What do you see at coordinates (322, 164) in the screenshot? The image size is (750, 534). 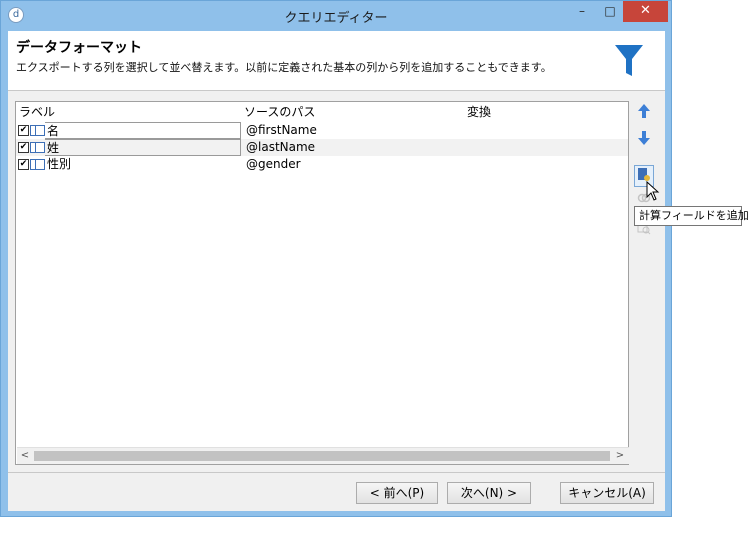 I see `table-row: ✔ 性別 @gender` at bounding box center [322, 164].